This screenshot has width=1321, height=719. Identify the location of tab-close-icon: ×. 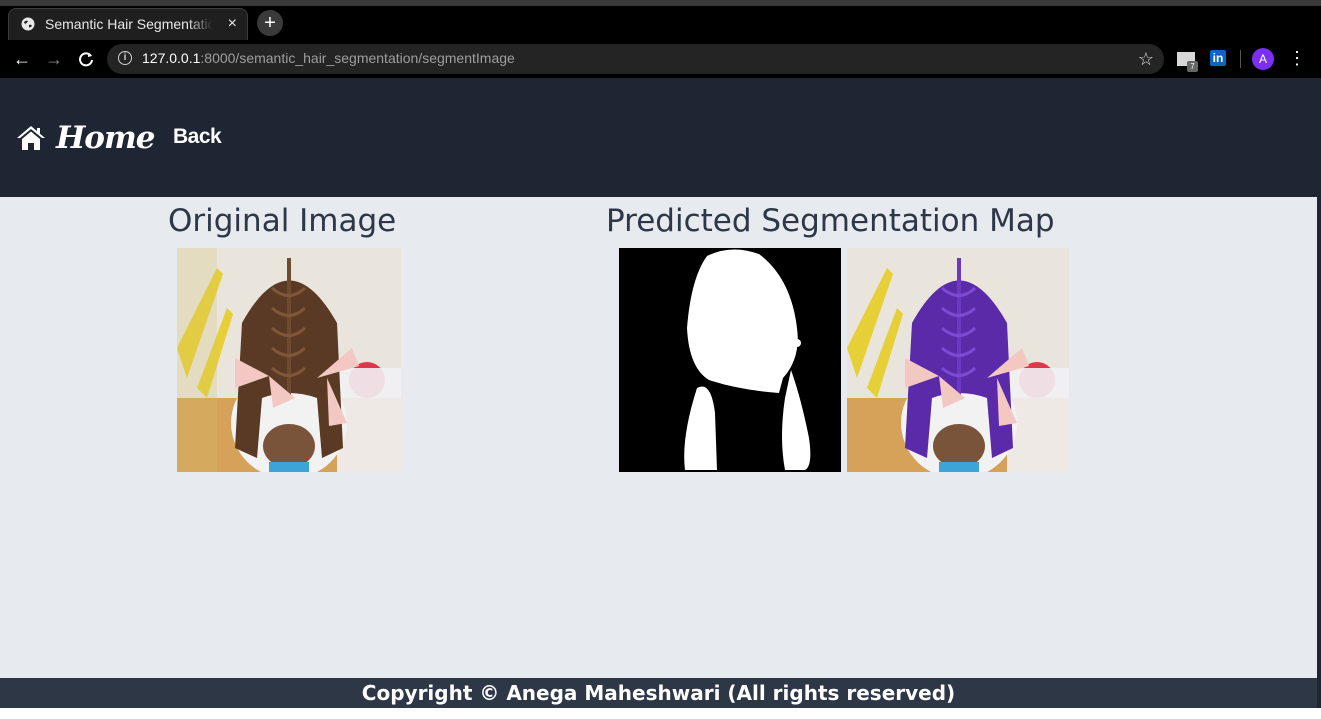
(232, 24).